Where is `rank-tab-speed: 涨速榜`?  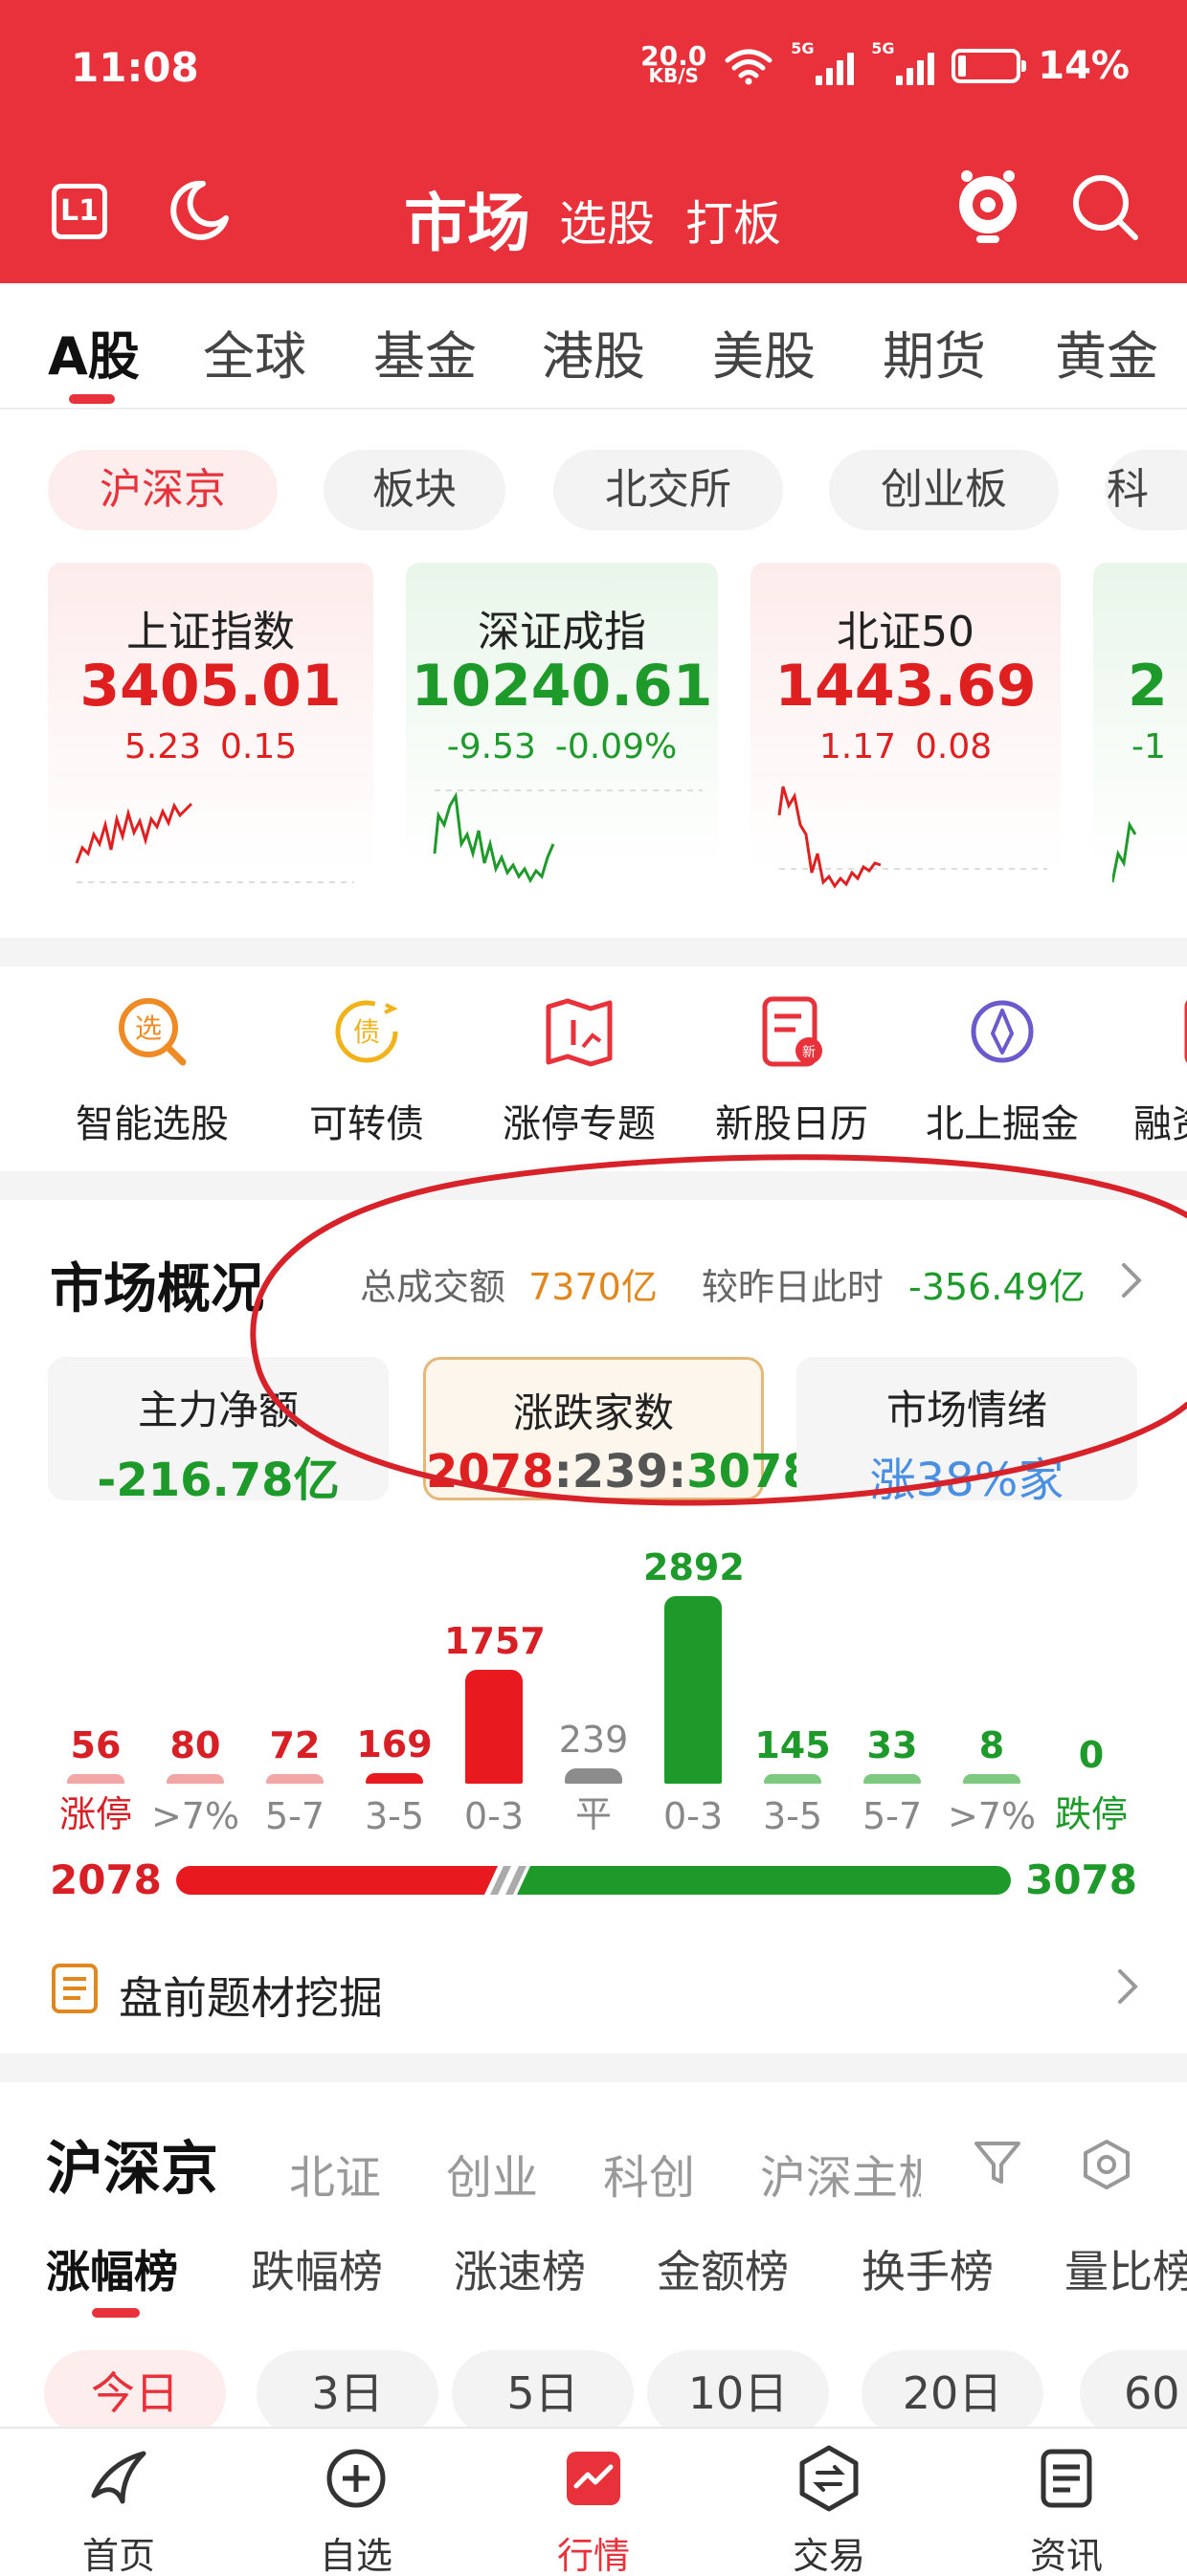
rank-tab-speed: 涨速榜 is located at coordinates (520, 2268).